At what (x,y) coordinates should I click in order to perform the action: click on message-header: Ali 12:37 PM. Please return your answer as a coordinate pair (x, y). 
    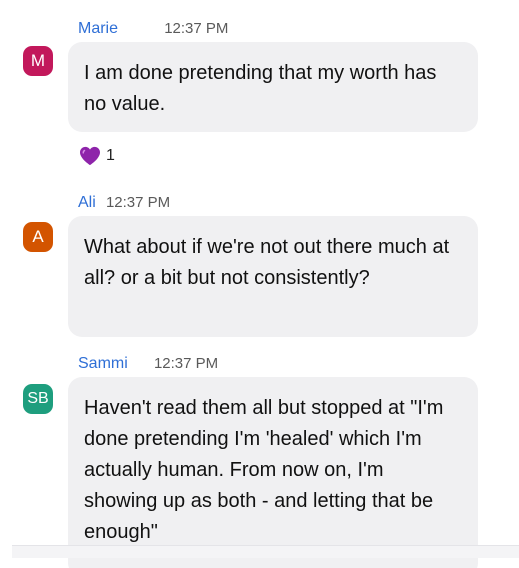
    Looking at the image, I should click on (124, 203).